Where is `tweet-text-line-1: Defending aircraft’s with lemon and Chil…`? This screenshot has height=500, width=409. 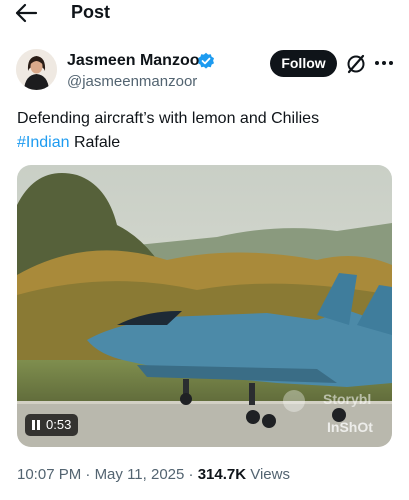
tweet-text-line-1: Defending aircraft’s with lemon and Chil… is located at coordinates (168, 118).